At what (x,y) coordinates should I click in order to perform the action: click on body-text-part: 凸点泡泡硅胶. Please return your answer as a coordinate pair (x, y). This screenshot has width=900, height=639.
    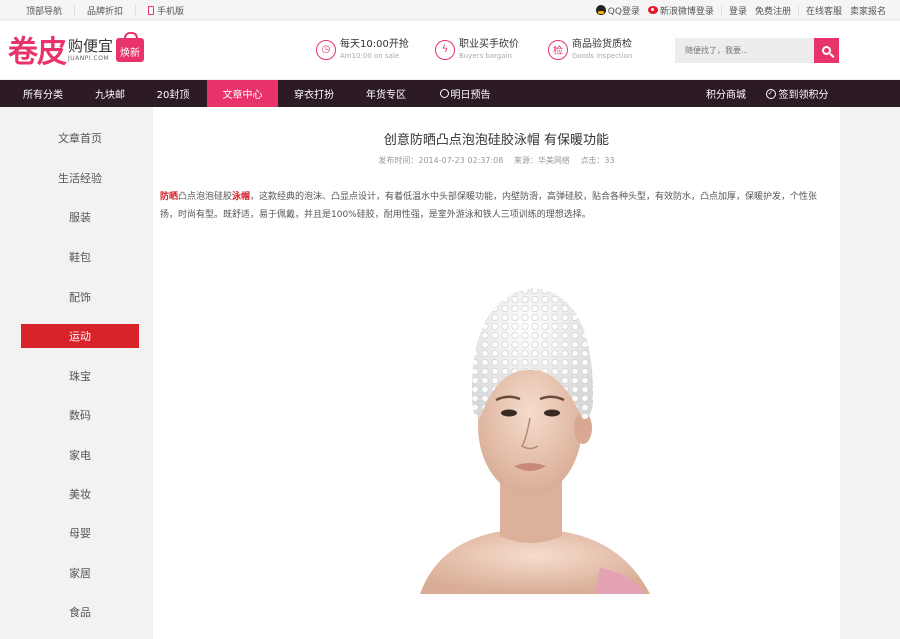
    Looking at the image, I should click on (205, 197).